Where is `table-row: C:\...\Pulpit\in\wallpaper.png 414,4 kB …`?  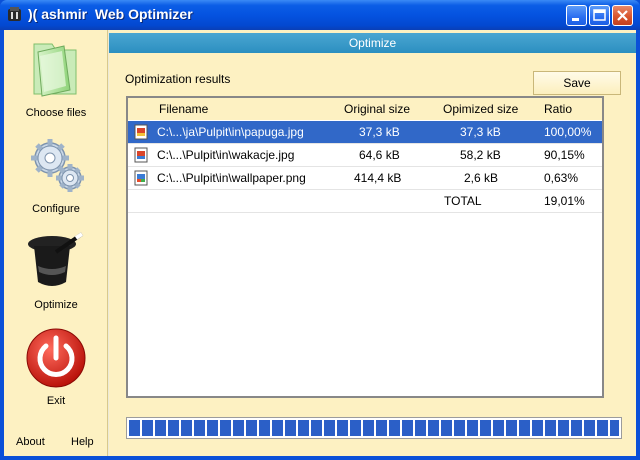
table-row: C:\...\Pulpit\in\wallpaper.png 414,4 kB … is located at coordinates (365, 178).